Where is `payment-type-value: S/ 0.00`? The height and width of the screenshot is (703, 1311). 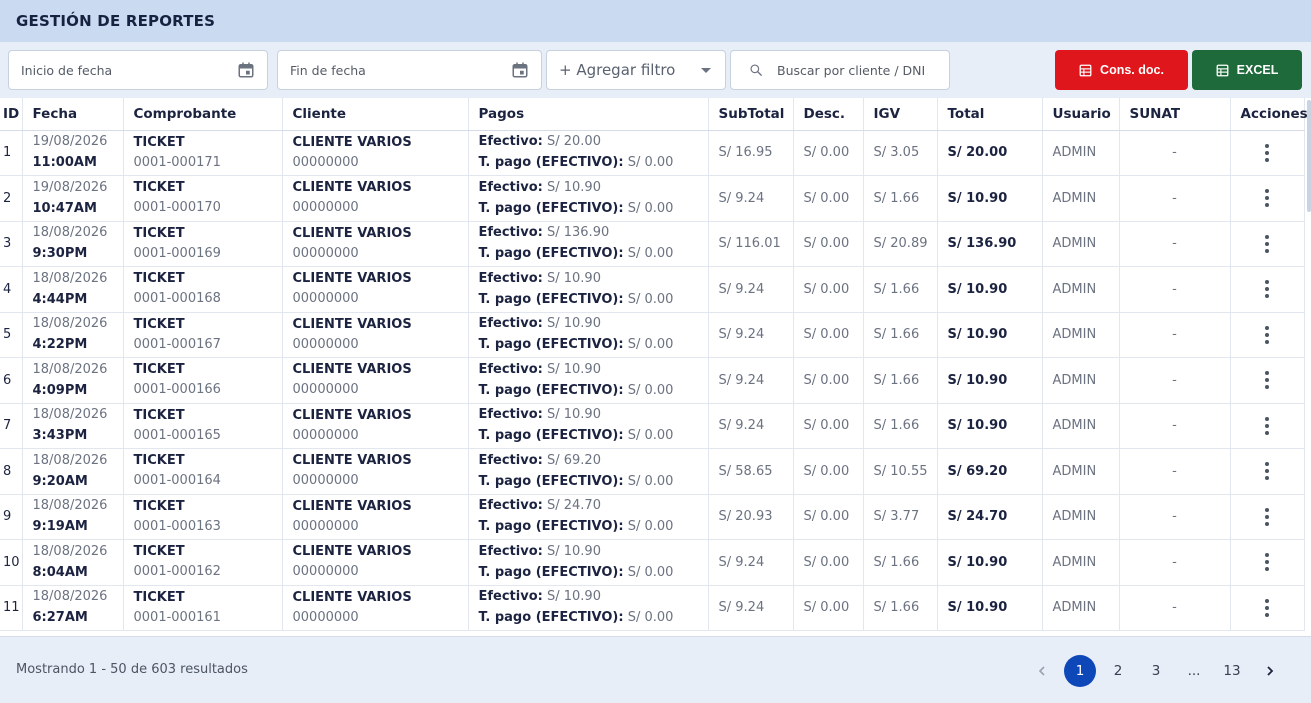 payment-type-value: S/ 0.00 is located at coordinates (650, 390).